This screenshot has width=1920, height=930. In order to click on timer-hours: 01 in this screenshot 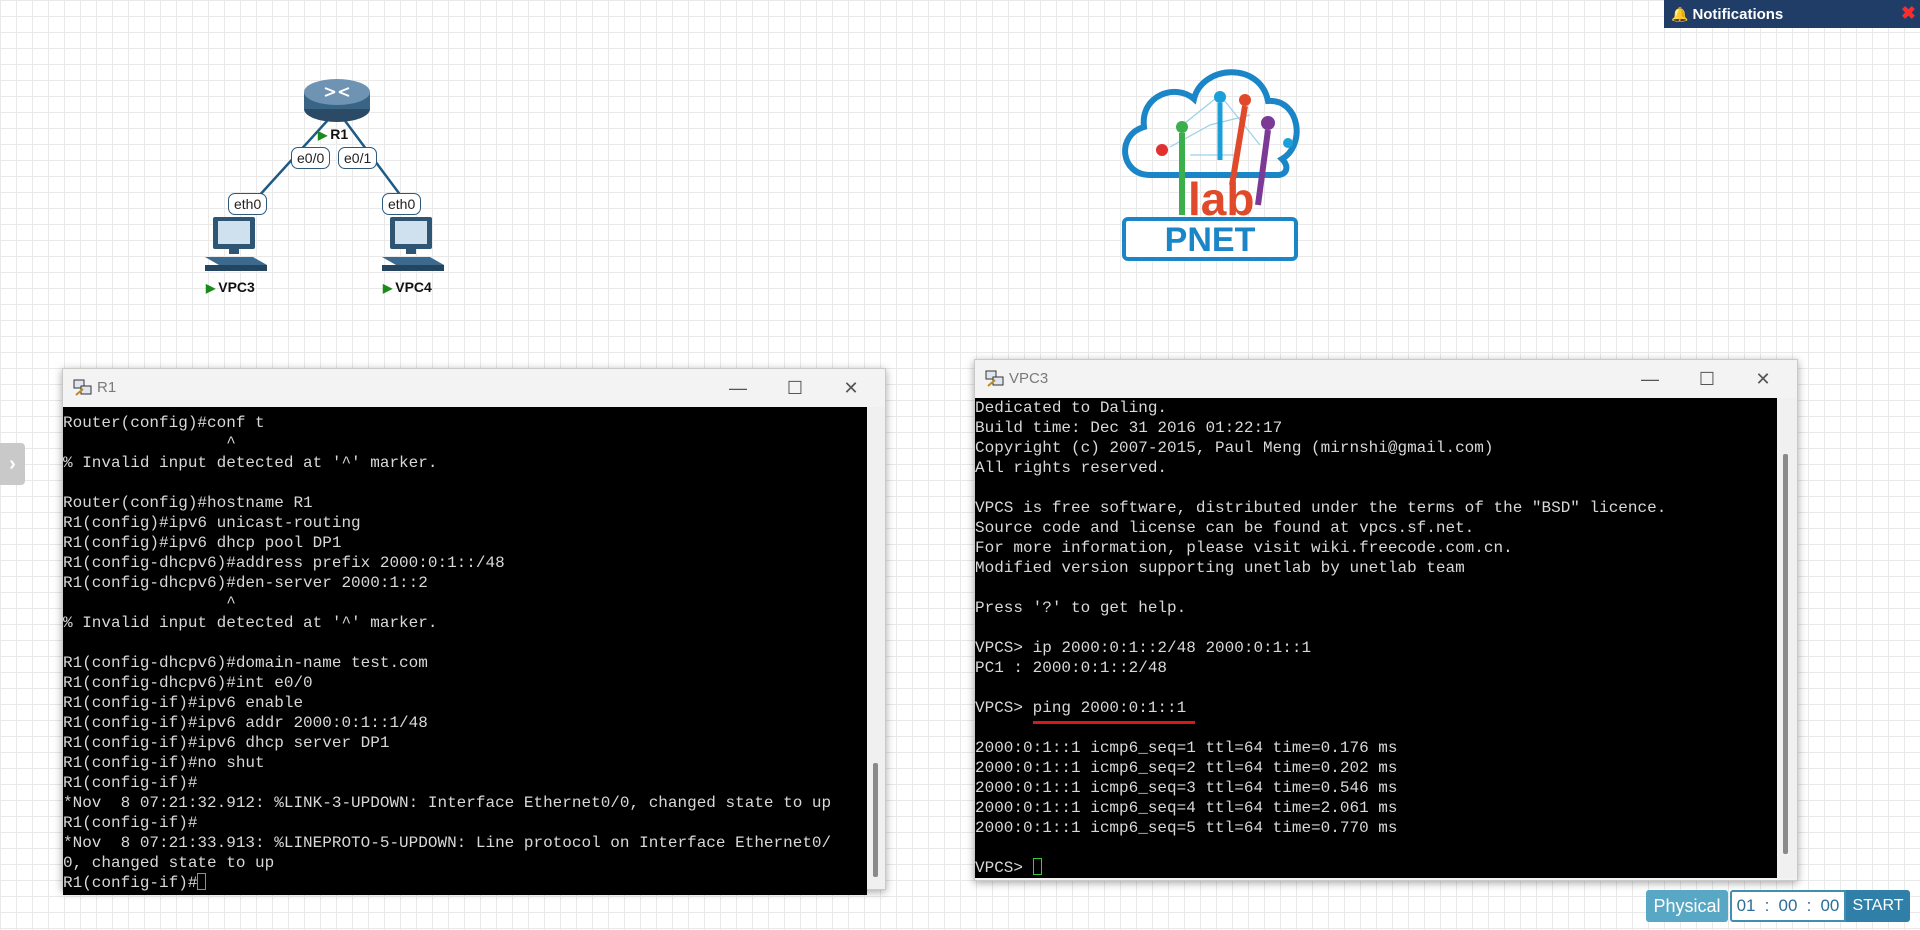, I will do `click(1746, 906)`.